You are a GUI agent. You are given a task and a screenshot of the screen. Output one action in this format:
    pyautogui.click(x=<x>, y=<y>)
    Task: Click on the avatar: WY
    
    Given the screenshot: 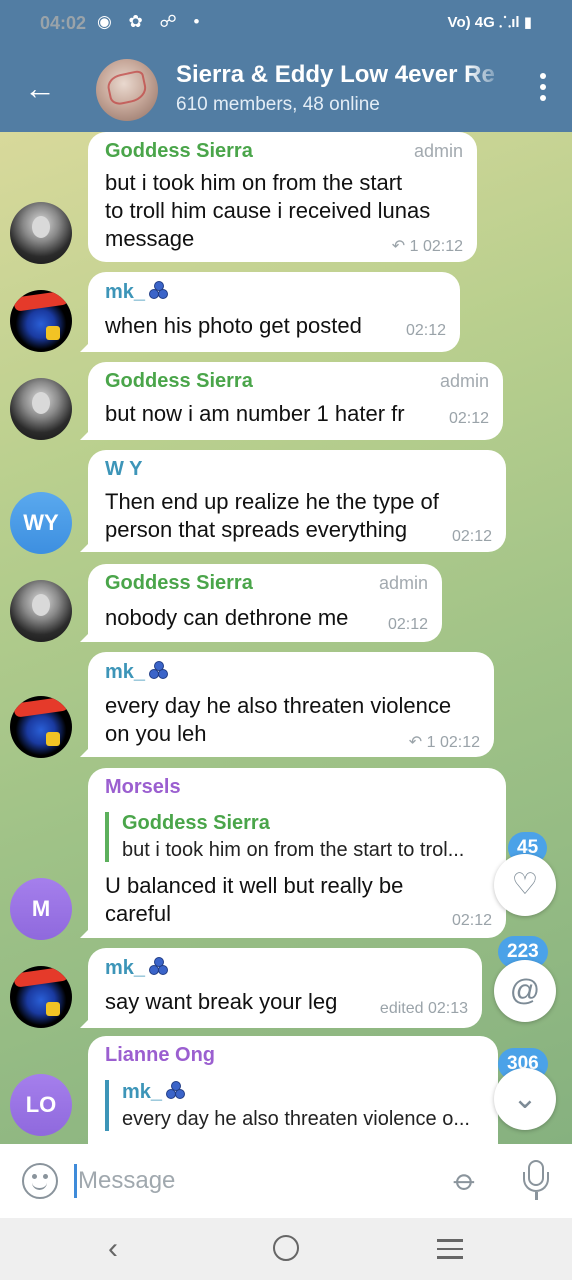 What is the action you would take?
    pyautogui.click(x=41, y=523)
    